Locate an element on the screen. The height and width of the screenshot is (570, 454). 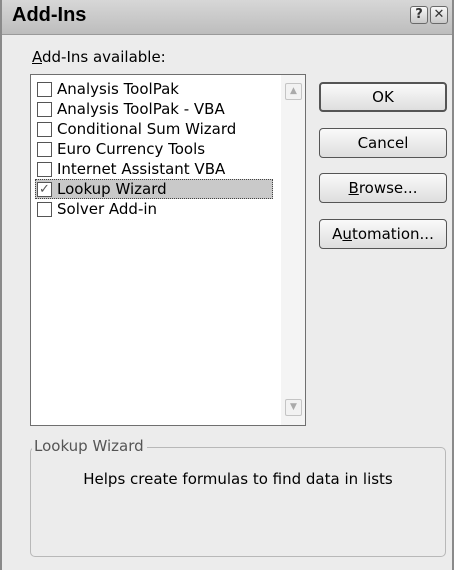
list-item-label: Lookup Wizard is located at coordinates (112, 189).